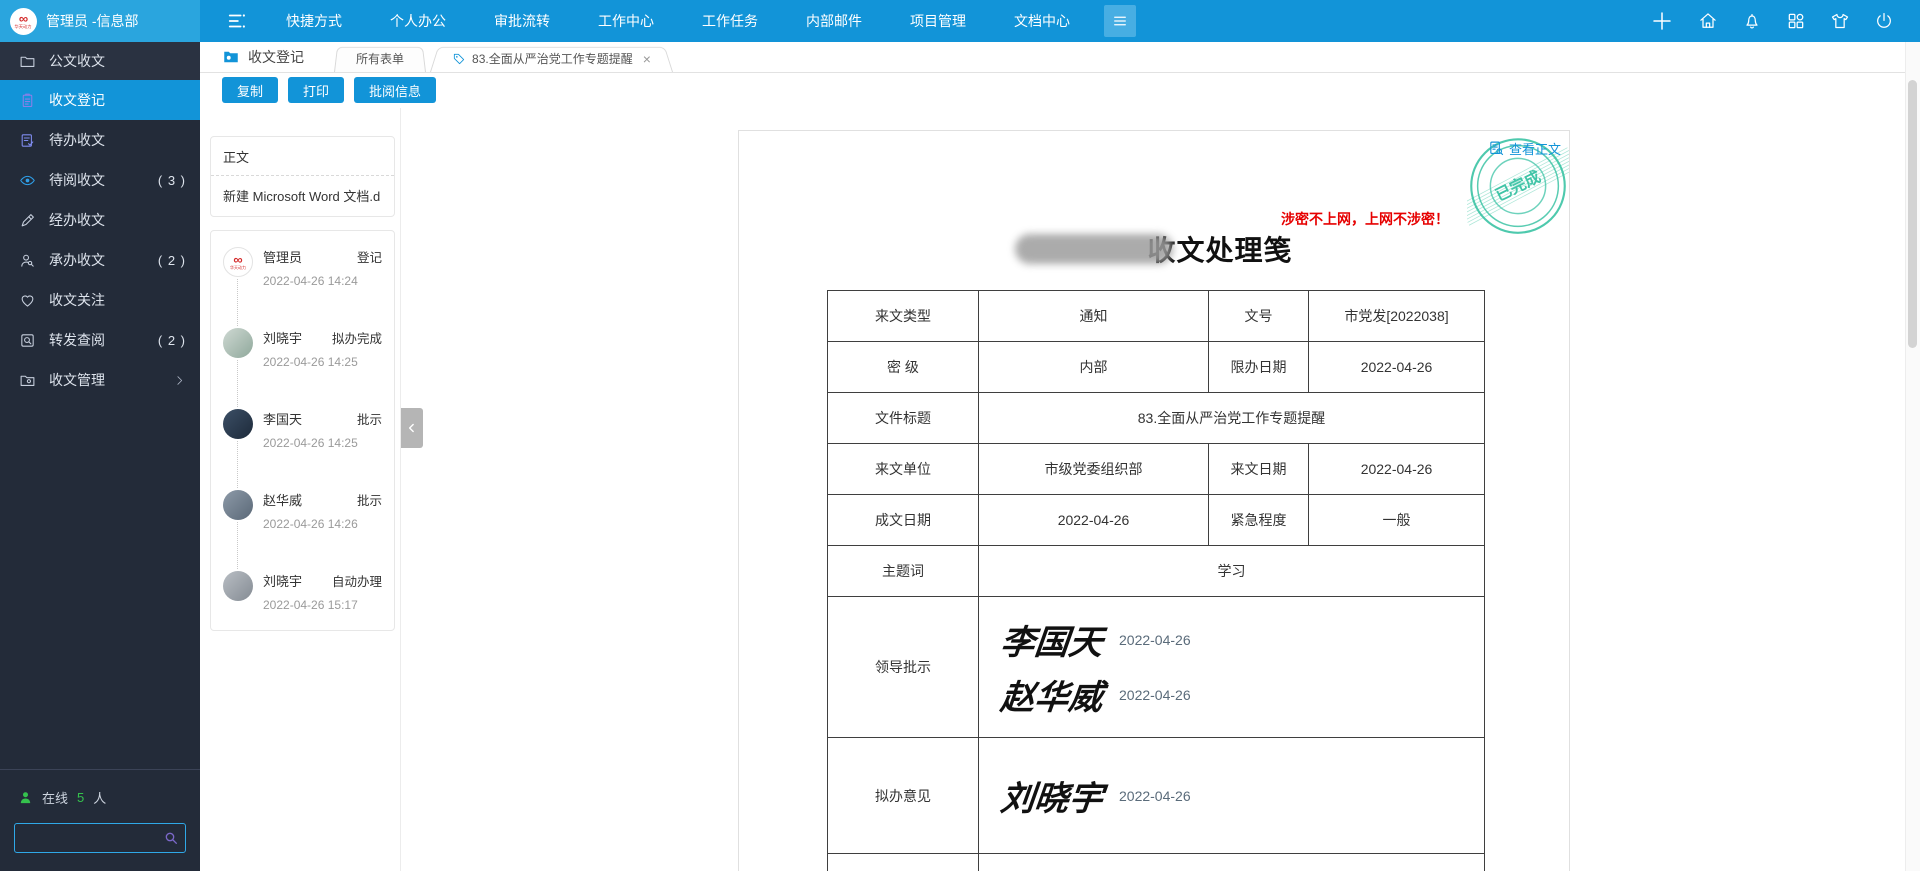  What do you see at coordinates (903, 795) in the screenshot?
I see `cell-label: 拟办意见` at bounding box center [903, 795].